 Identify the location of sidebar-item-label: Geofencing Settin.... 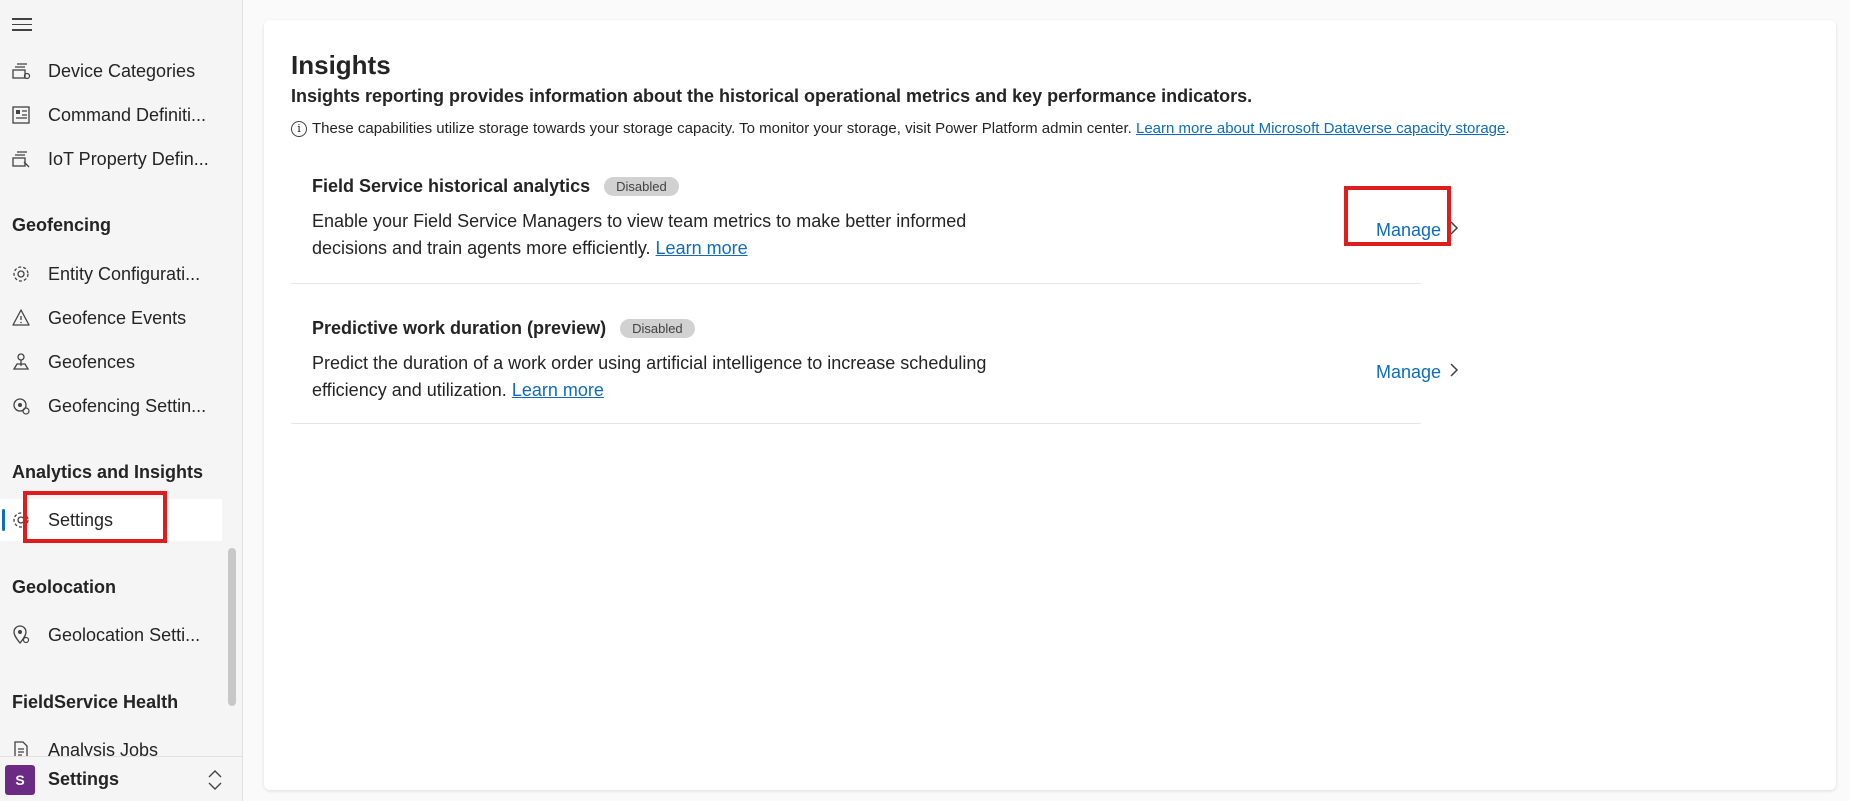
(127, 405).